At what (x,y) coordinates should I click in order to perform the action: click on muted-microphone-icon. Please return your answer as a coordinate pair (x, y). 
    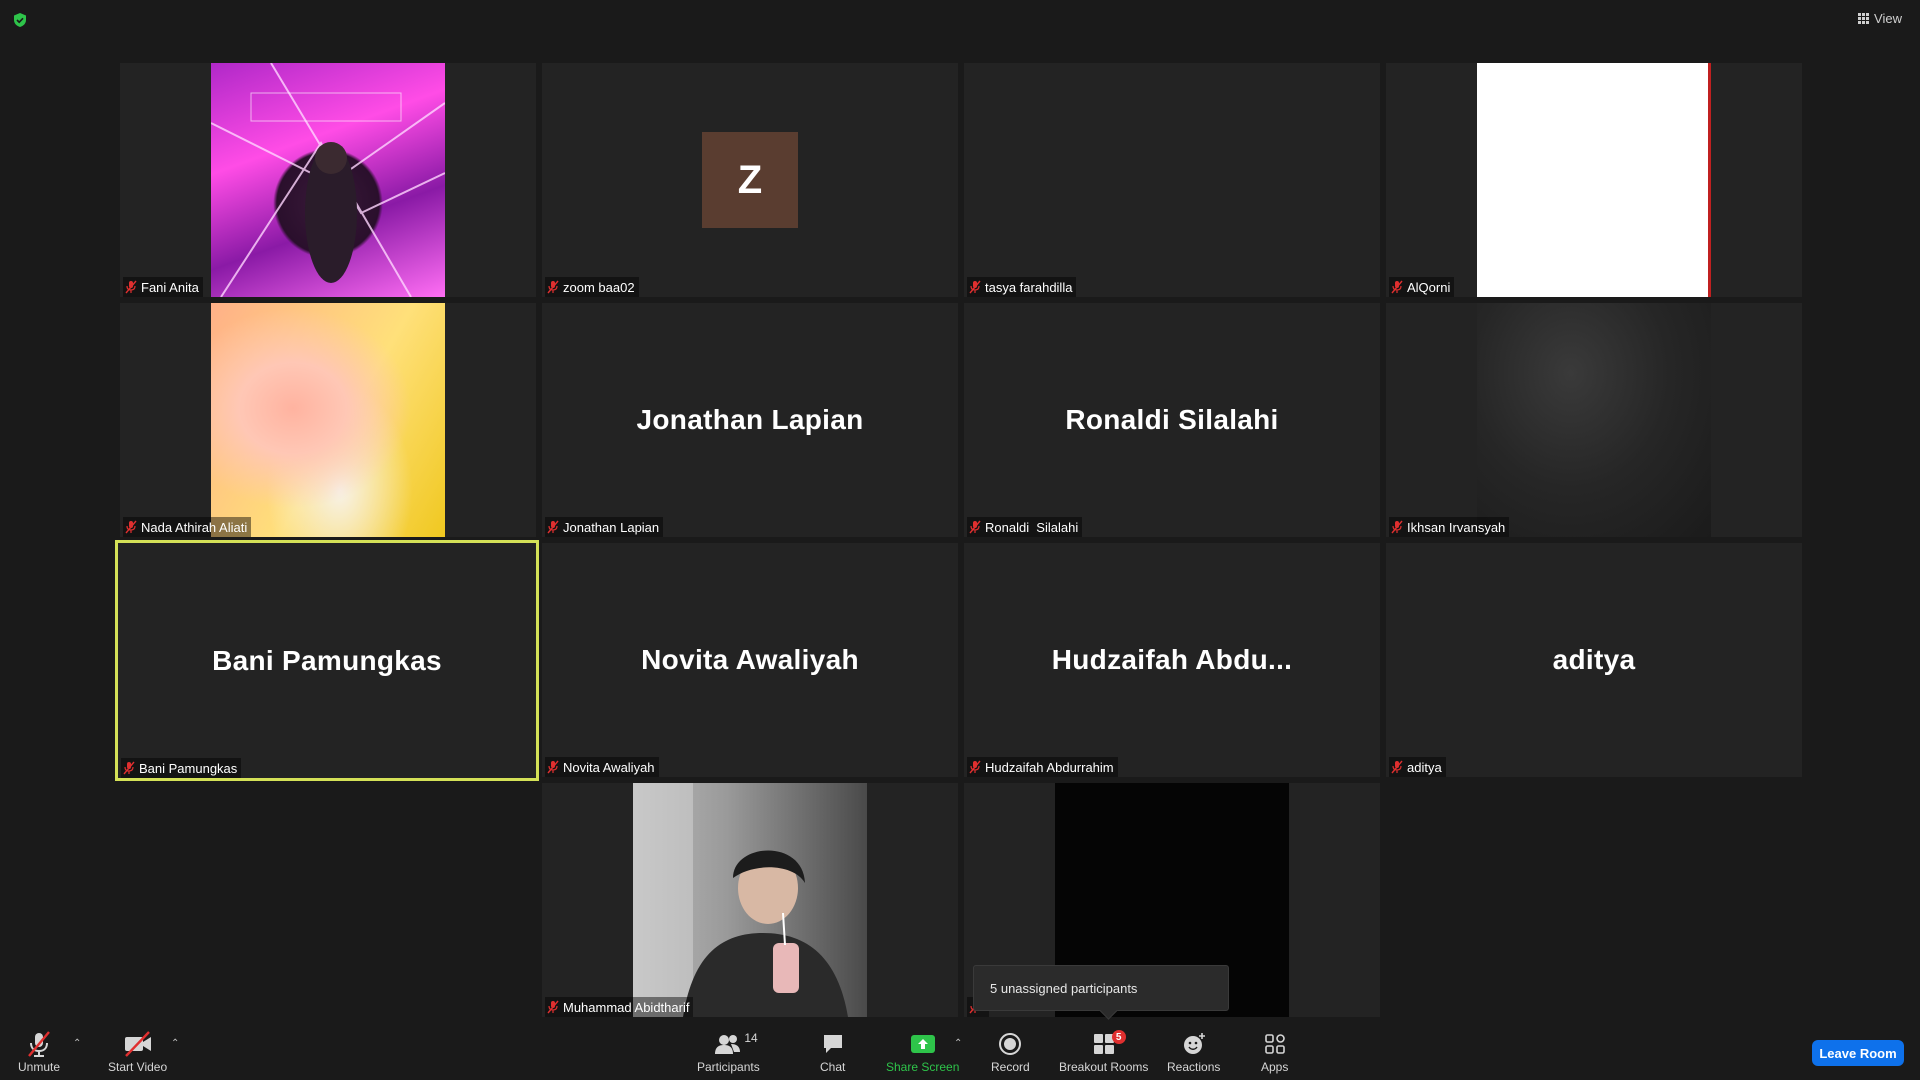
    Looking at the image, I should click on (39, 1044).